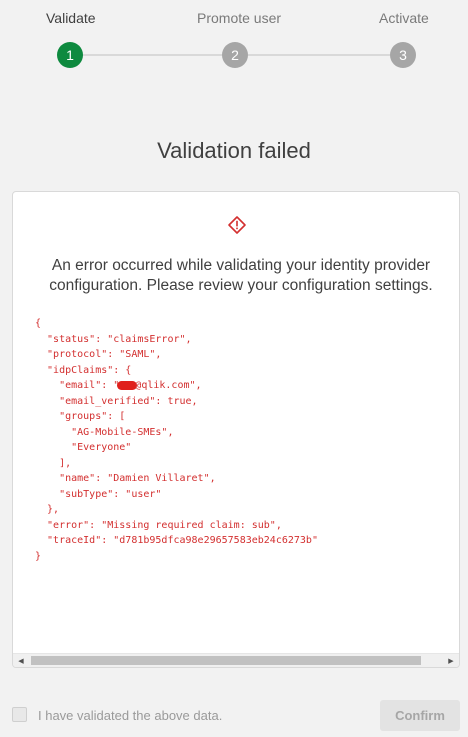 This screenshot has width=468, height=737. What do you see at coordinates (158, 525) in the screenshot?
I see `json-line: "error": "Missing required claim: sub",` at bounding box center [158, 525].